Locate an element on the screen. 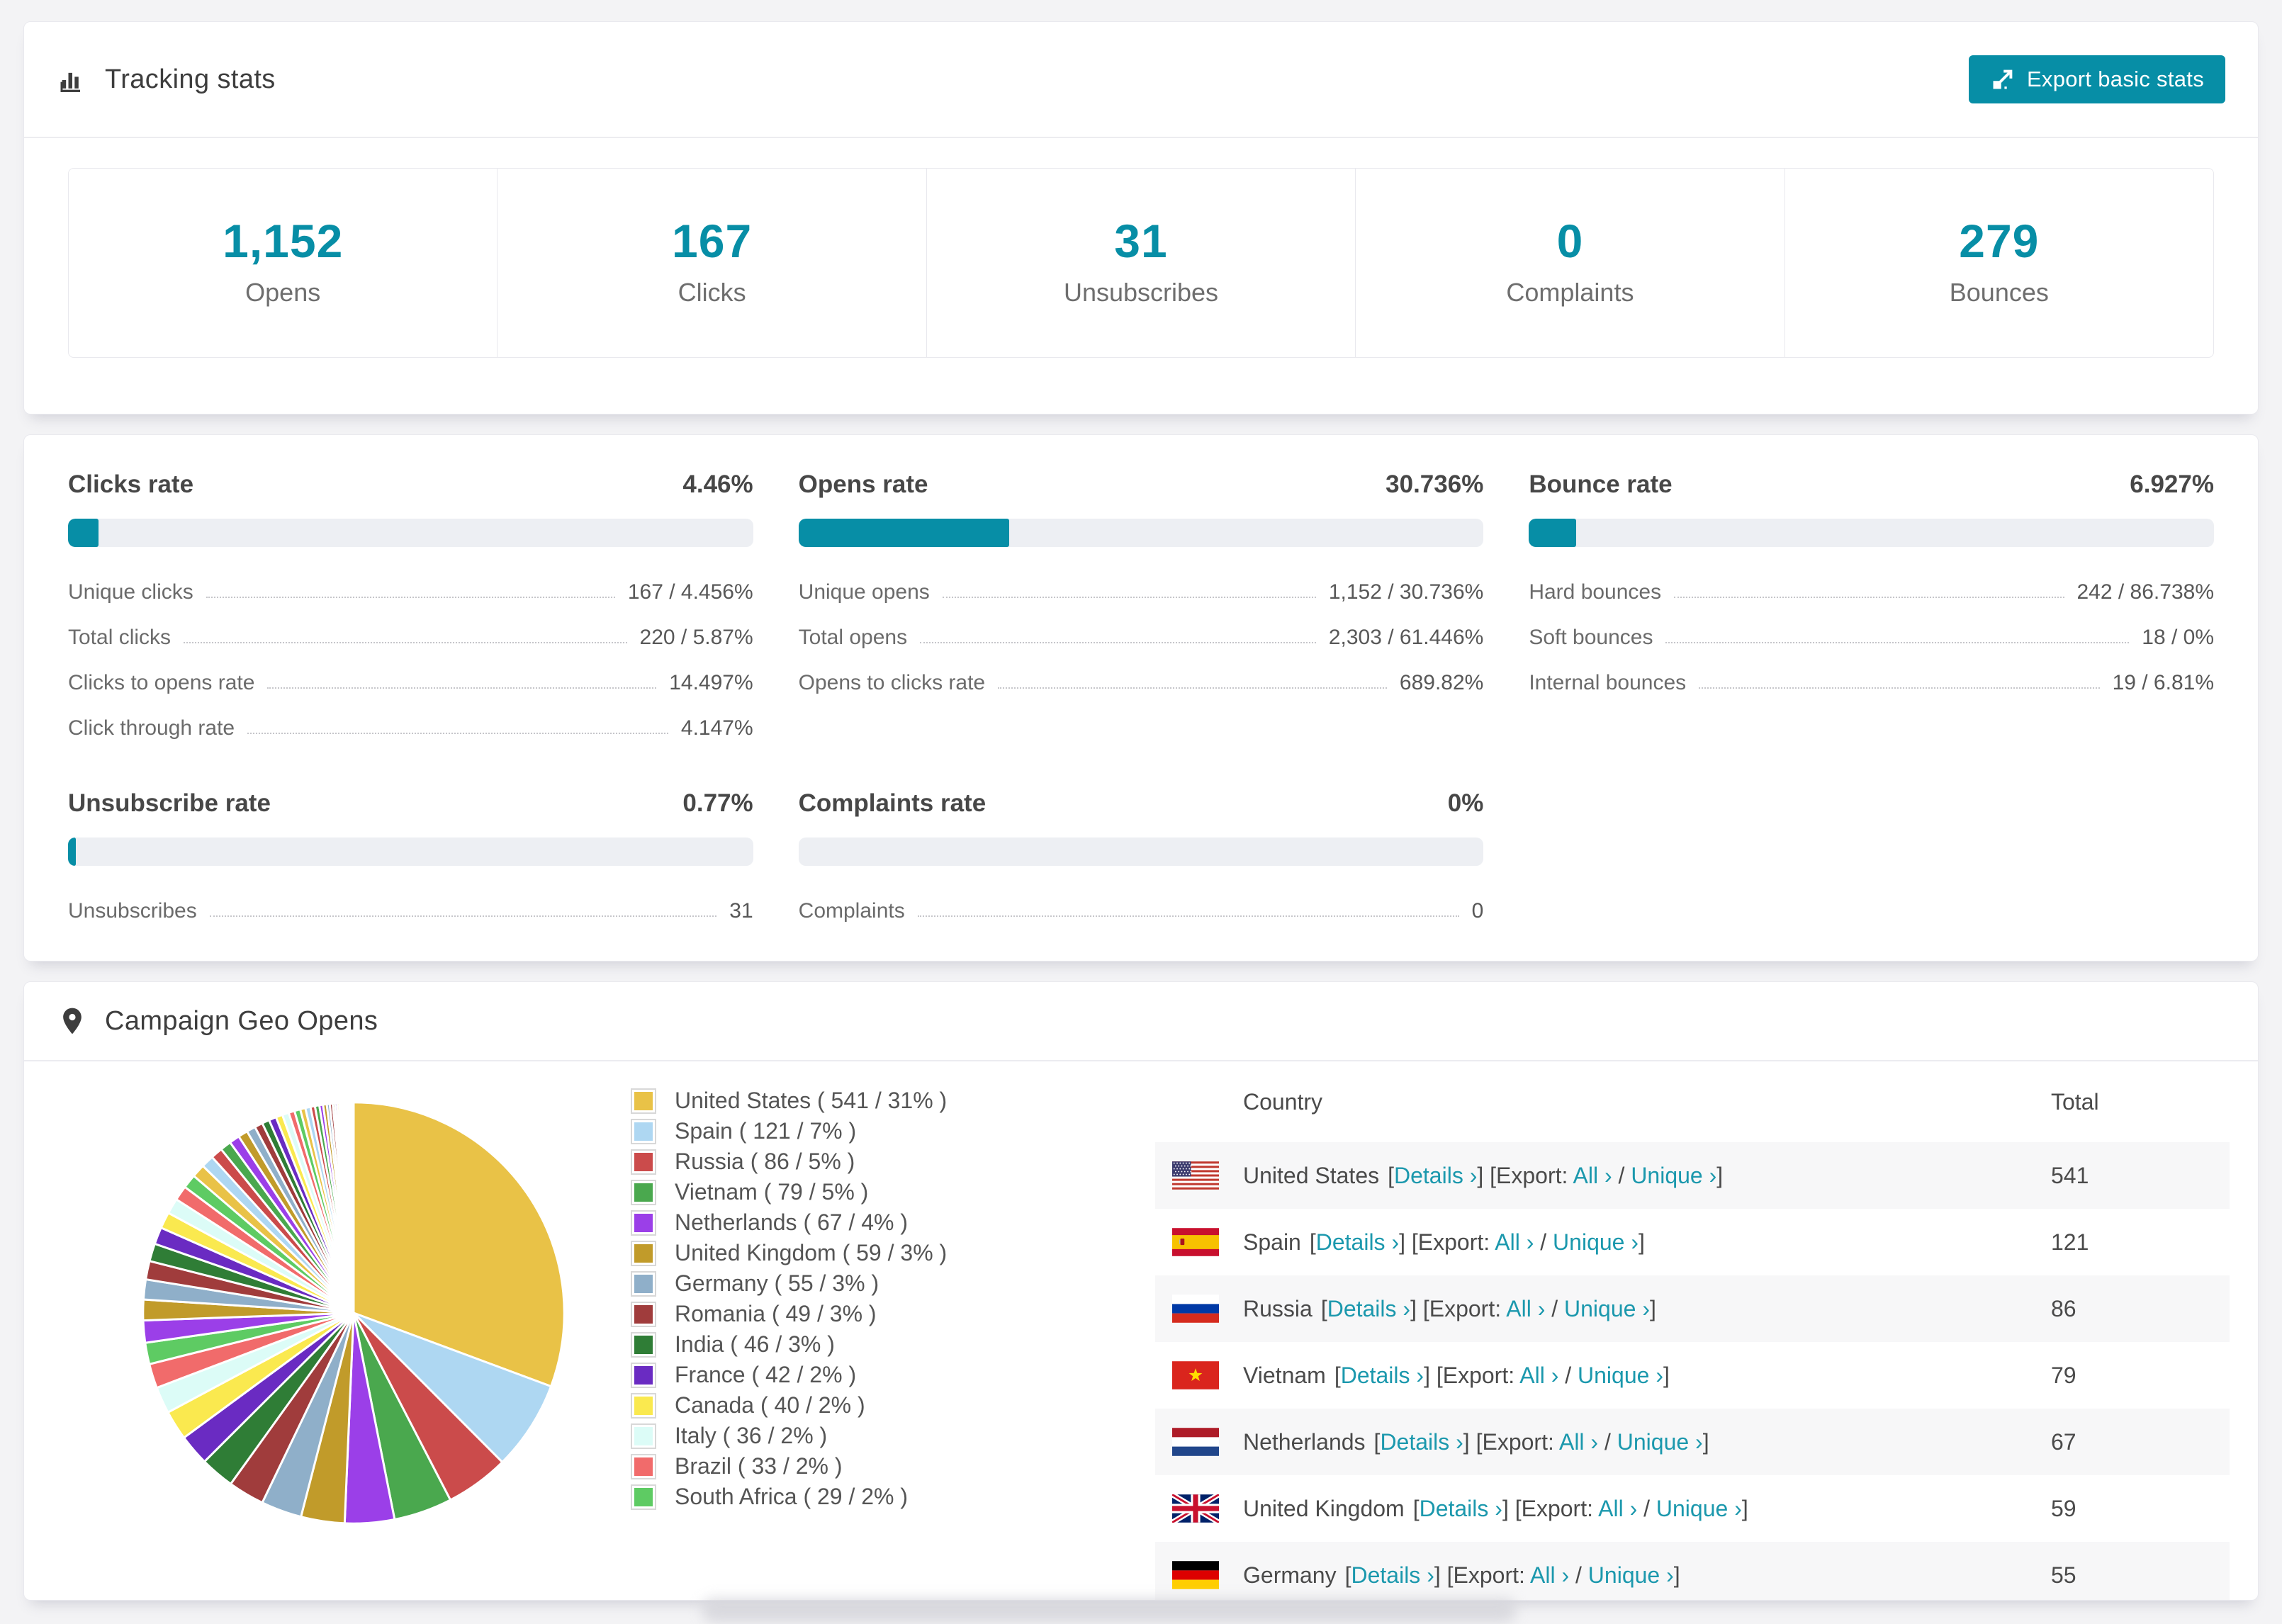 This screenshot has width=2282, height=1624. rate-progressbar-clicks-rate is located at coordinates (410, 533).